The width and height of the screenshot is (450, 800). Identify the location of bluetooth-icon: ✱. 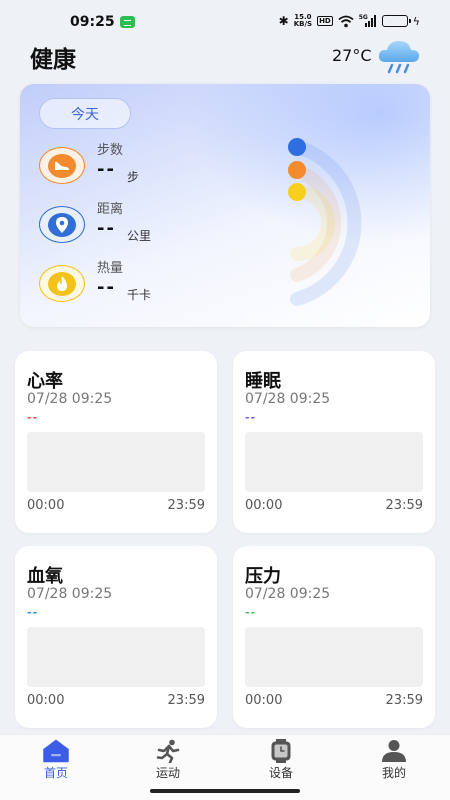
(283, 21).